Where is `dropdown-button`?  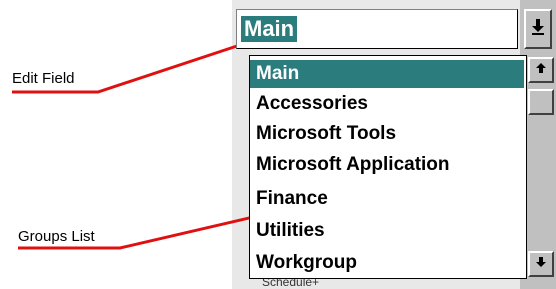 dropdown-button is located at coordinates (538, 29).